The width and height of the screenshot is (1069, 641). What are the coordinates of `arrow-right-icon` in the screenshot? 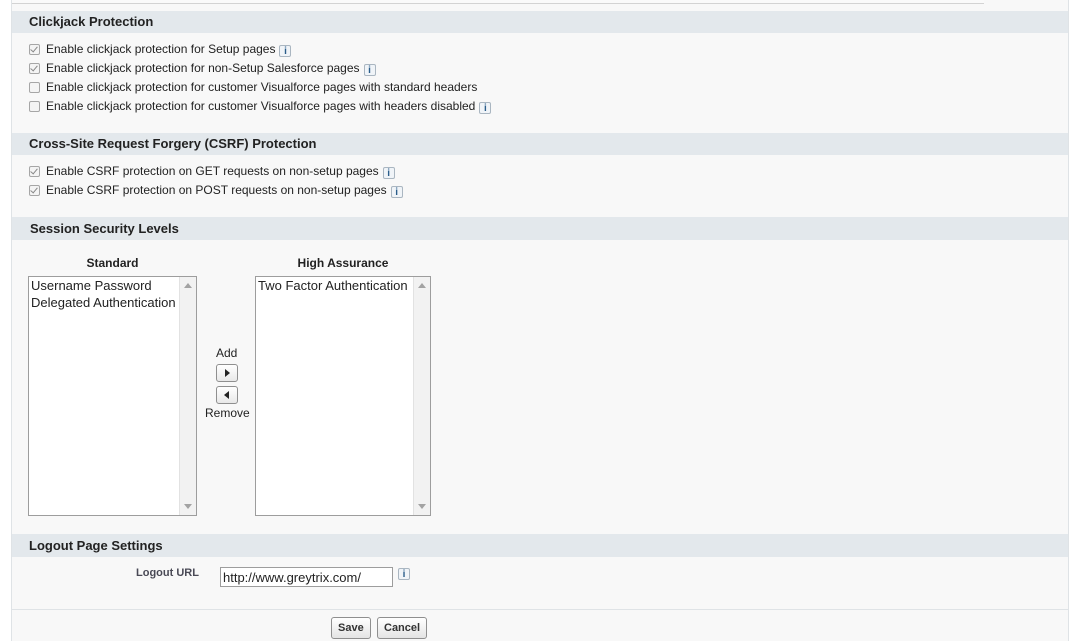 It's located at (227, 373).